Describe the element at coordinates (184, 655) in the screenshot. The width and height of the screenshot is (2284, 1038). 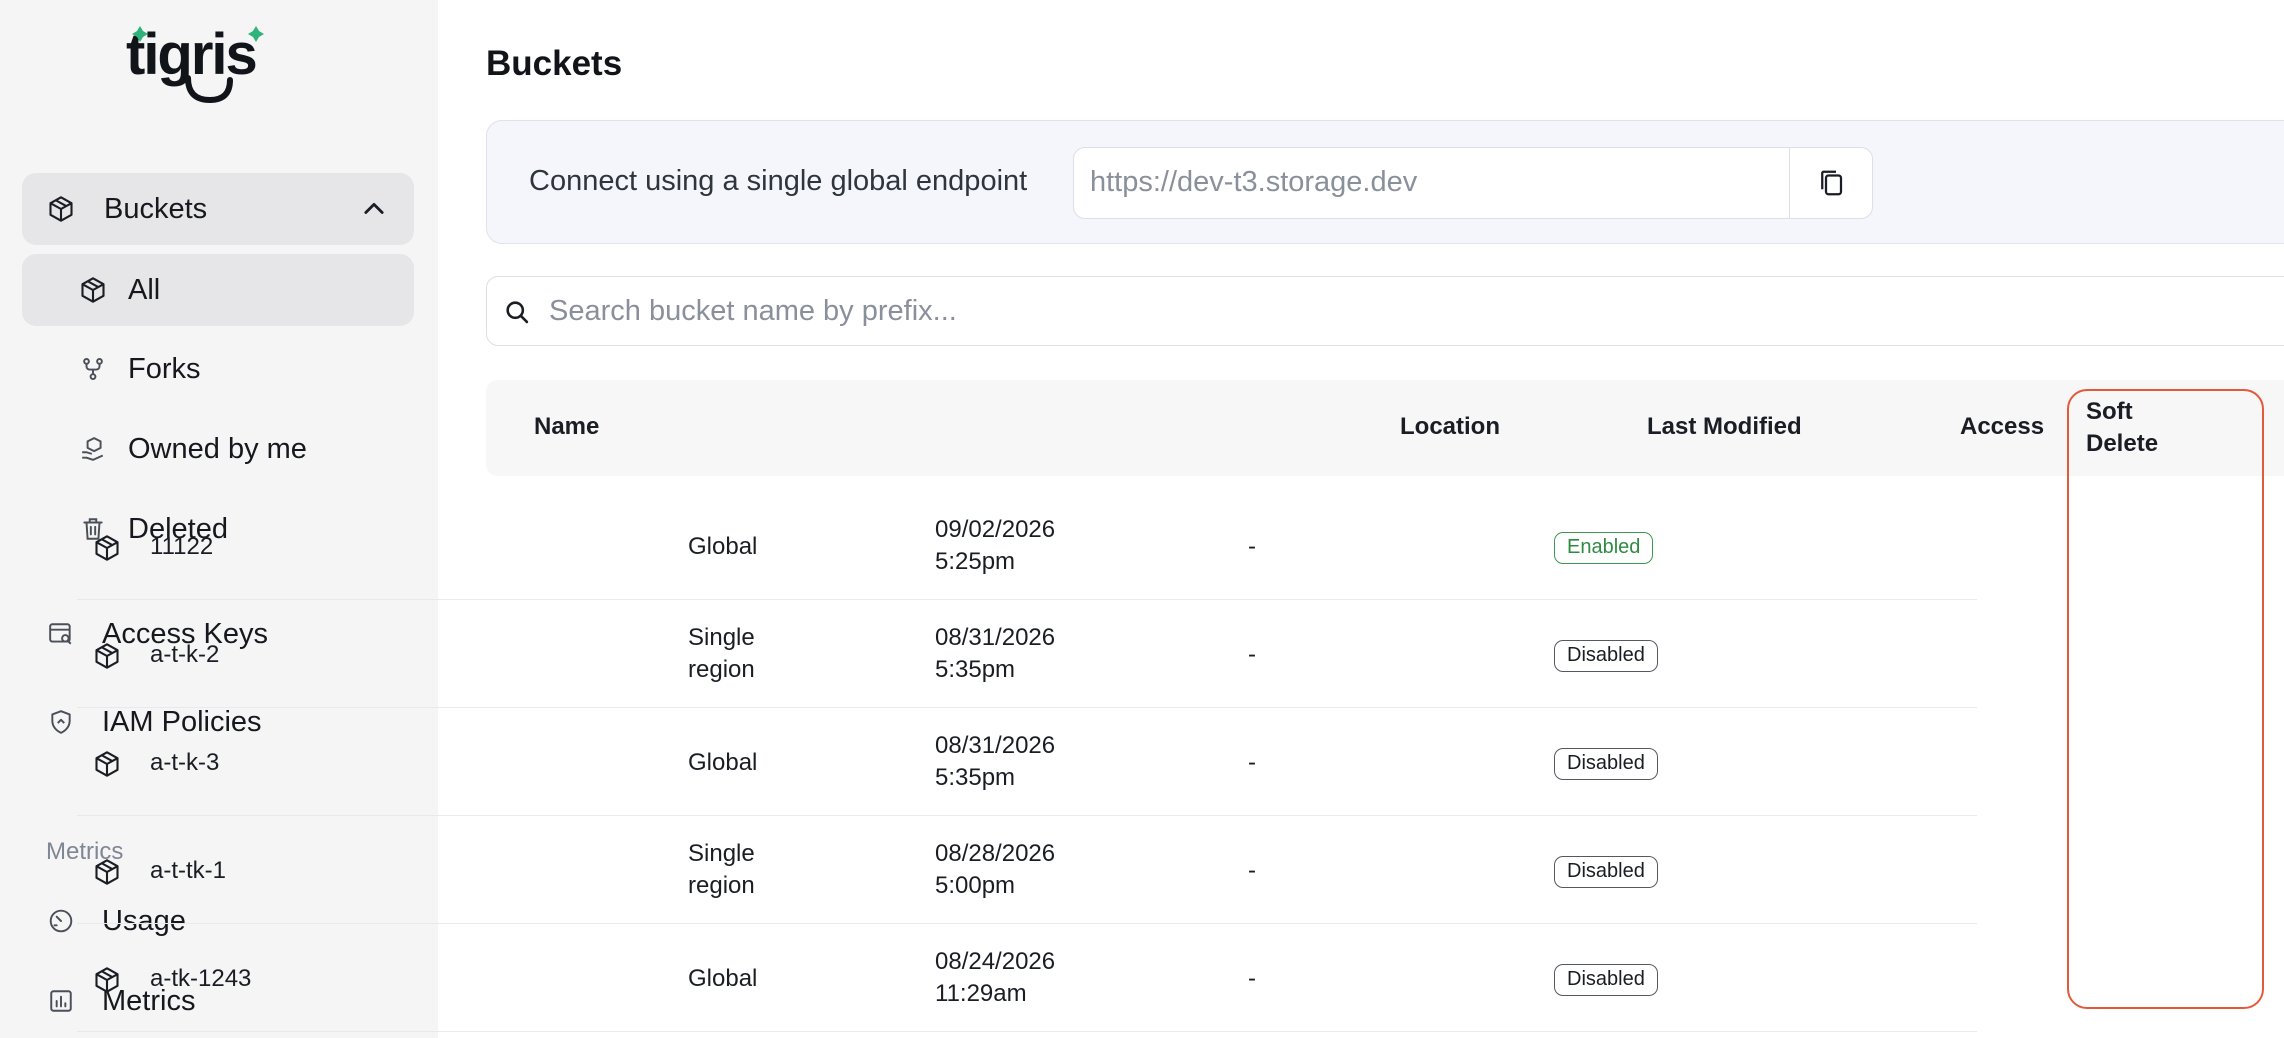
I see `bucket-name: a-t-k-2` at that location.